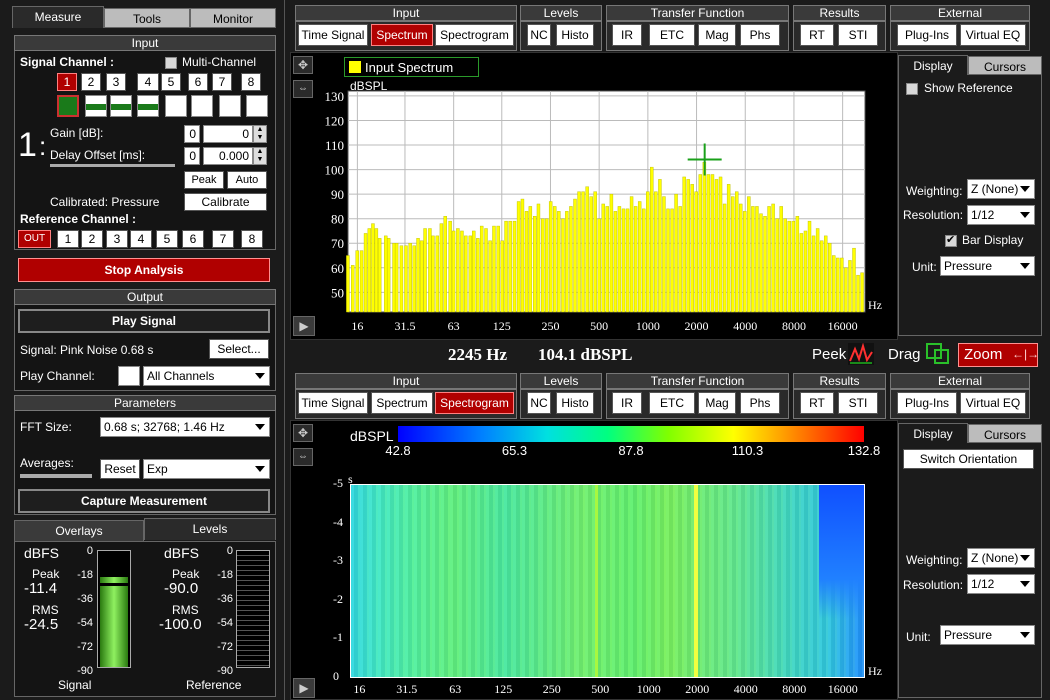 The height and width of the screenshot is (700, 1050). What do you see at coordinates (987, 266) in the screenshot?
I see `spectrum-unit-dropdown: Pressure` at bounding box center [987, 266].